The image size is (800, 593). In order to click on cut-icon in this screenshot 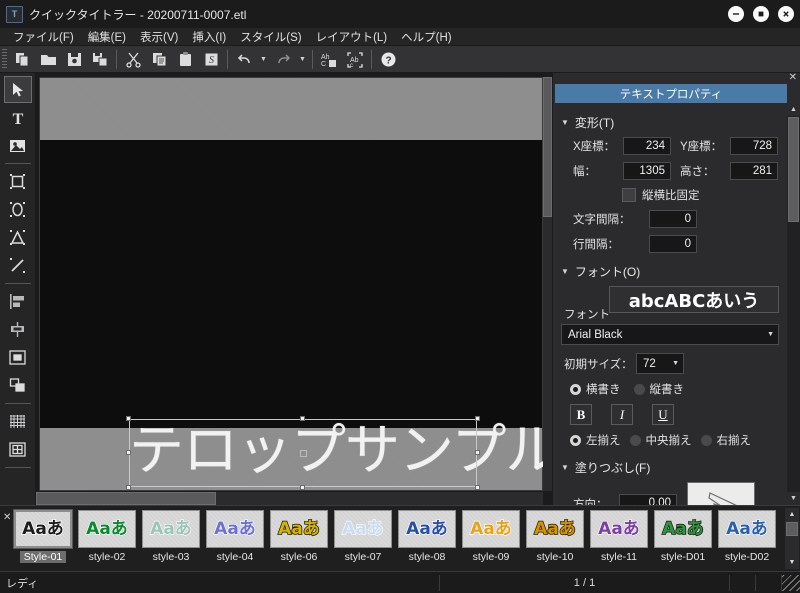, I will do `click(133, 59)`.